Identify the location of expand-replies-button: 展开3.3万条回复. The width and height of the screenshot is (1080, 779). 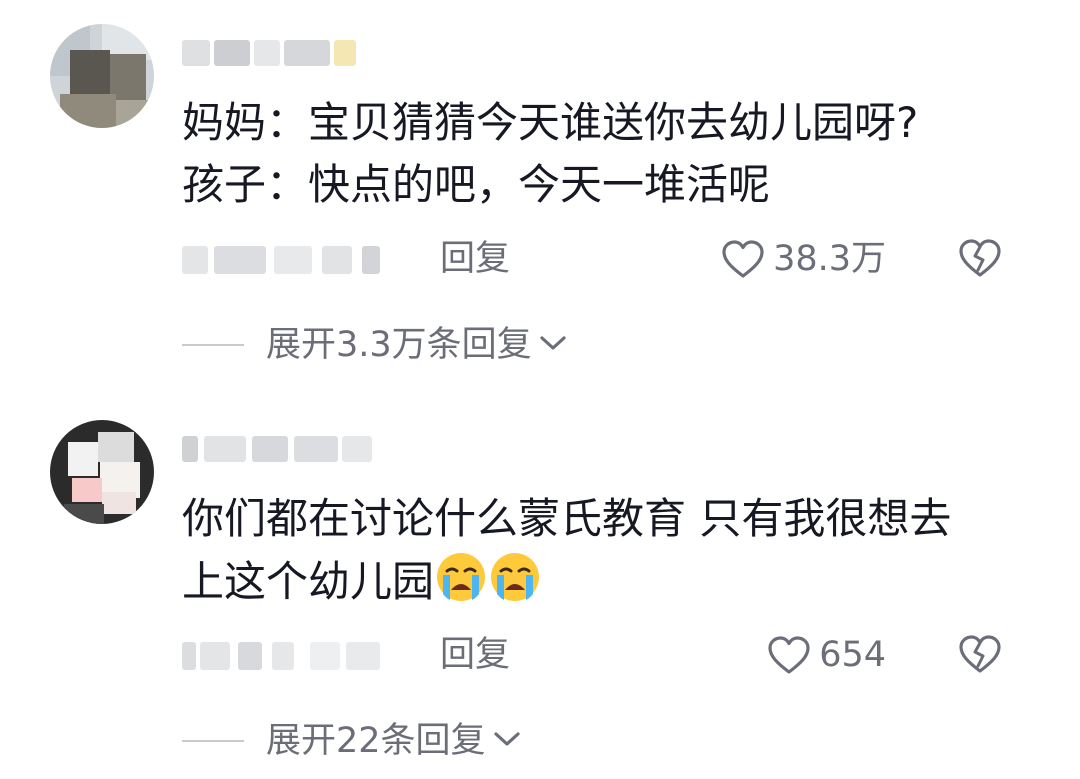
(375, 345).